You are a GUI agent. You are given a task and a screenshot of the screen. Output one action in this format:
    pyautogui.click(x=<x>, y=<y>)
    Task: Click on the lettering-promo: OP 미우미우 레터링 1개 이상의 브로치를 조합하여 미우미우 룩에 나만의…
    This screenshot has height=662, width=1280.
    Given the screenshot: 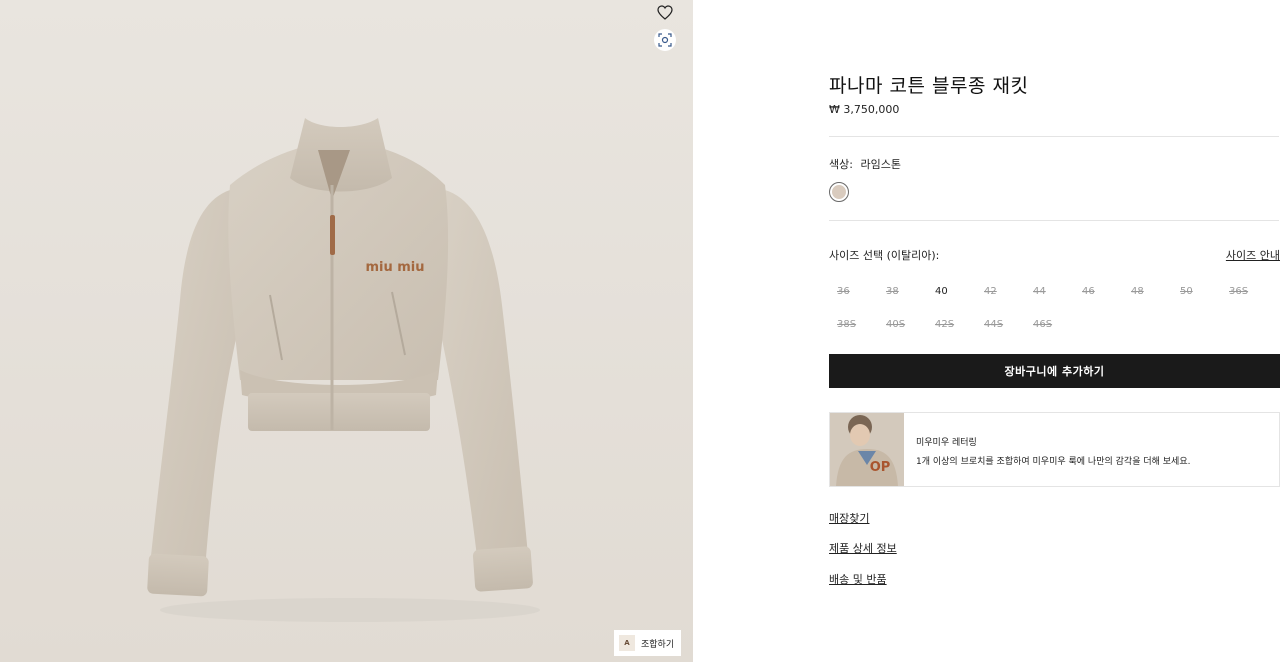 What is the action you would take?
    pyautogui.click(x=1054, y=449)
    